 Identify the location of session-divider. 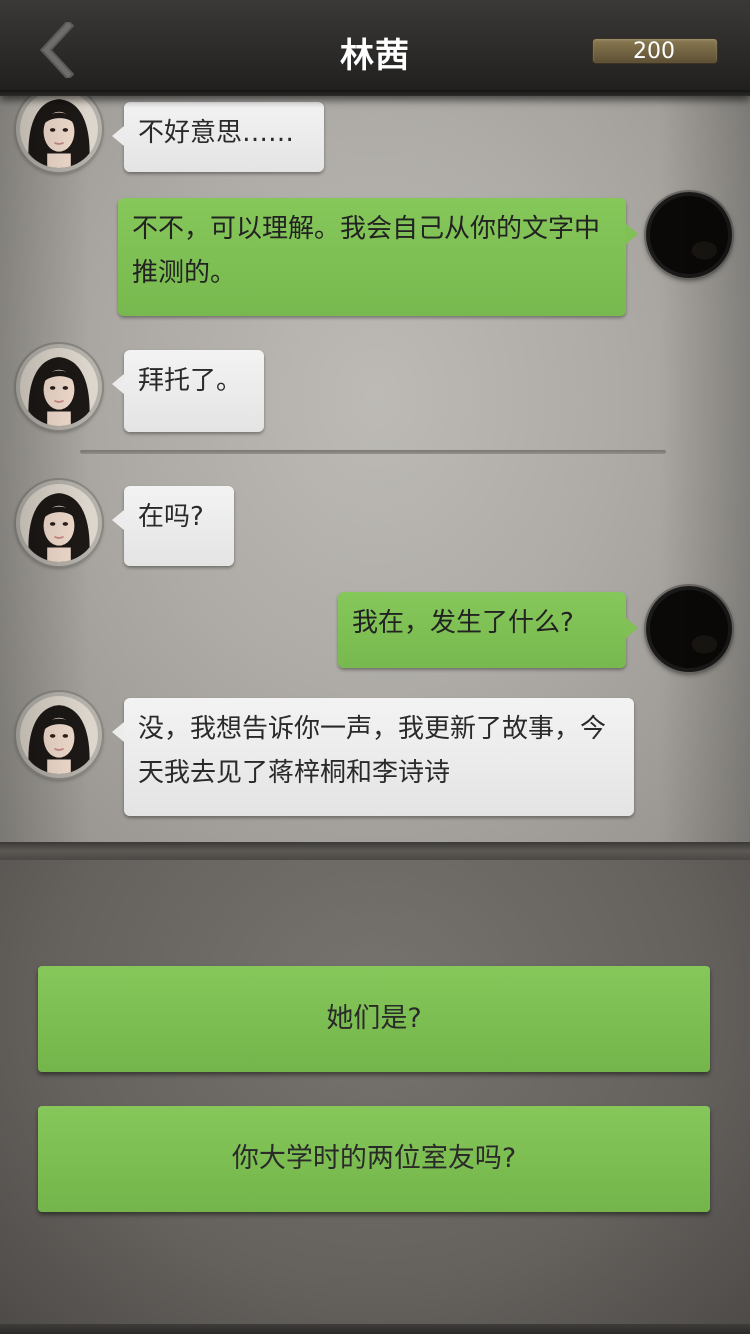
(373, 452).